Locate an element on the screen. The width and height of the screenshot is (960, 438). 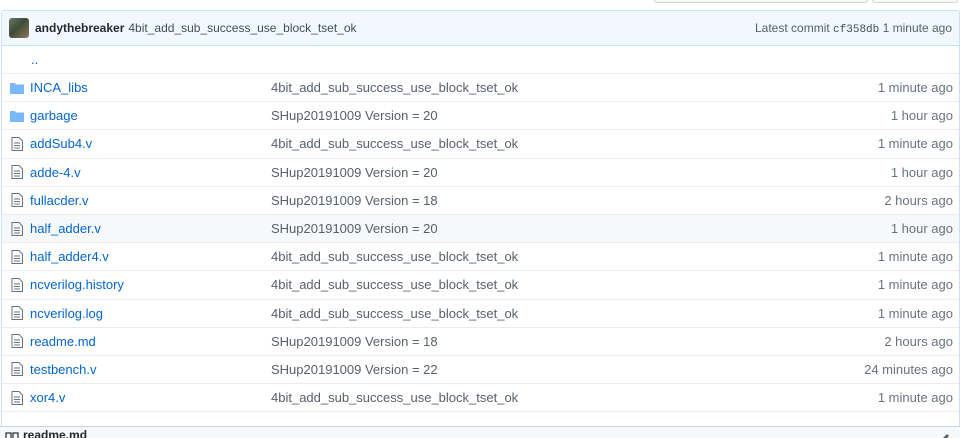
file-name-cell: garbage is located at coordinates (150, 115).